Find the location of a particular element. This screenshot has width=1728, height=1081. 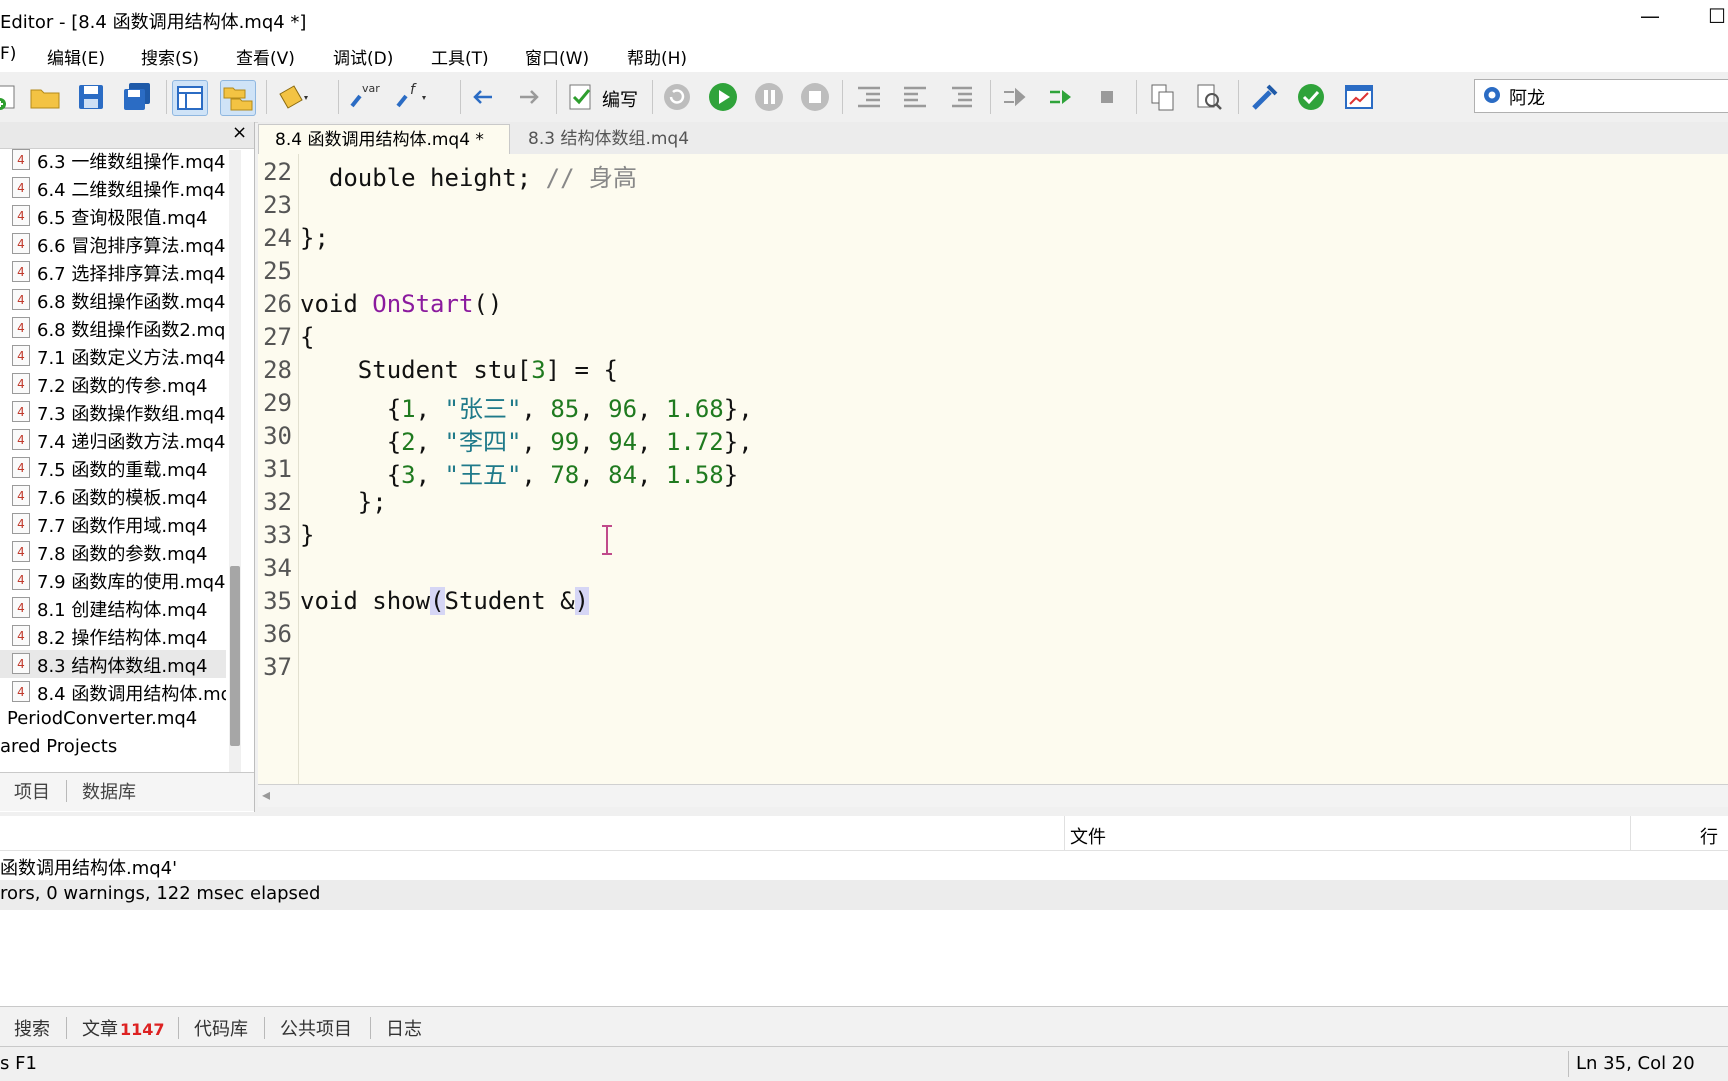

tab-codebase: 代码库 is located at coordinates (221, 1028).